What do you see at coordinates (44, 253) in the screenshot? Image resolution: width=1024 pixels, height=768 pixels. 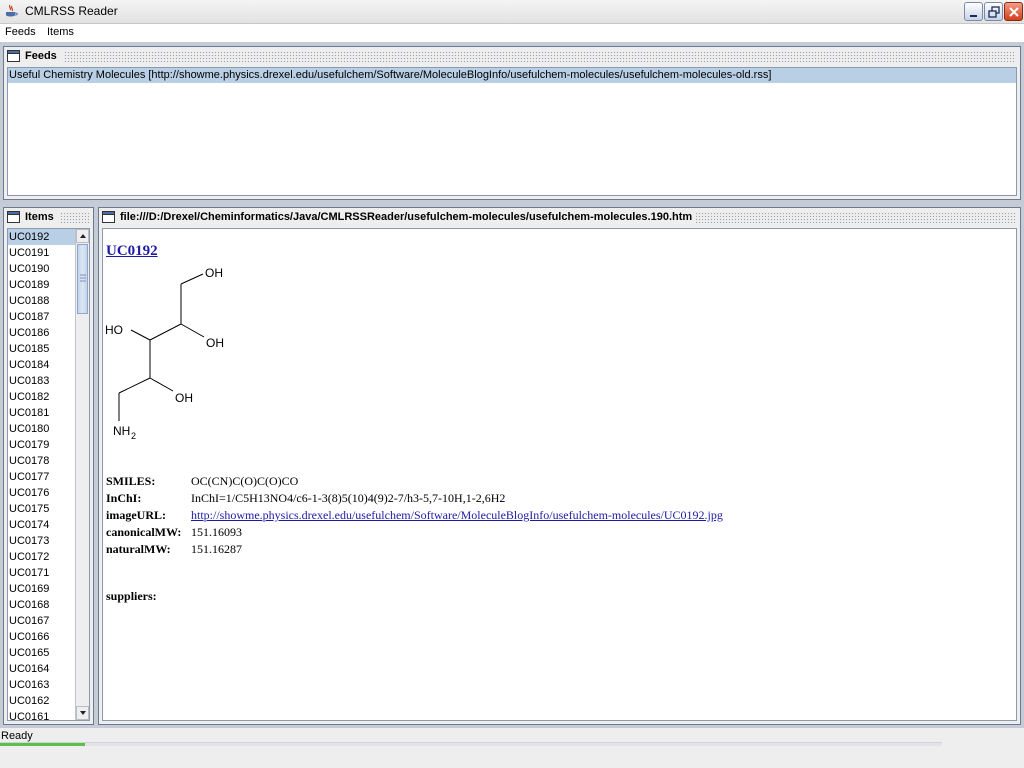 I see `list-item: UC0191` at bounding box center [44, 253].